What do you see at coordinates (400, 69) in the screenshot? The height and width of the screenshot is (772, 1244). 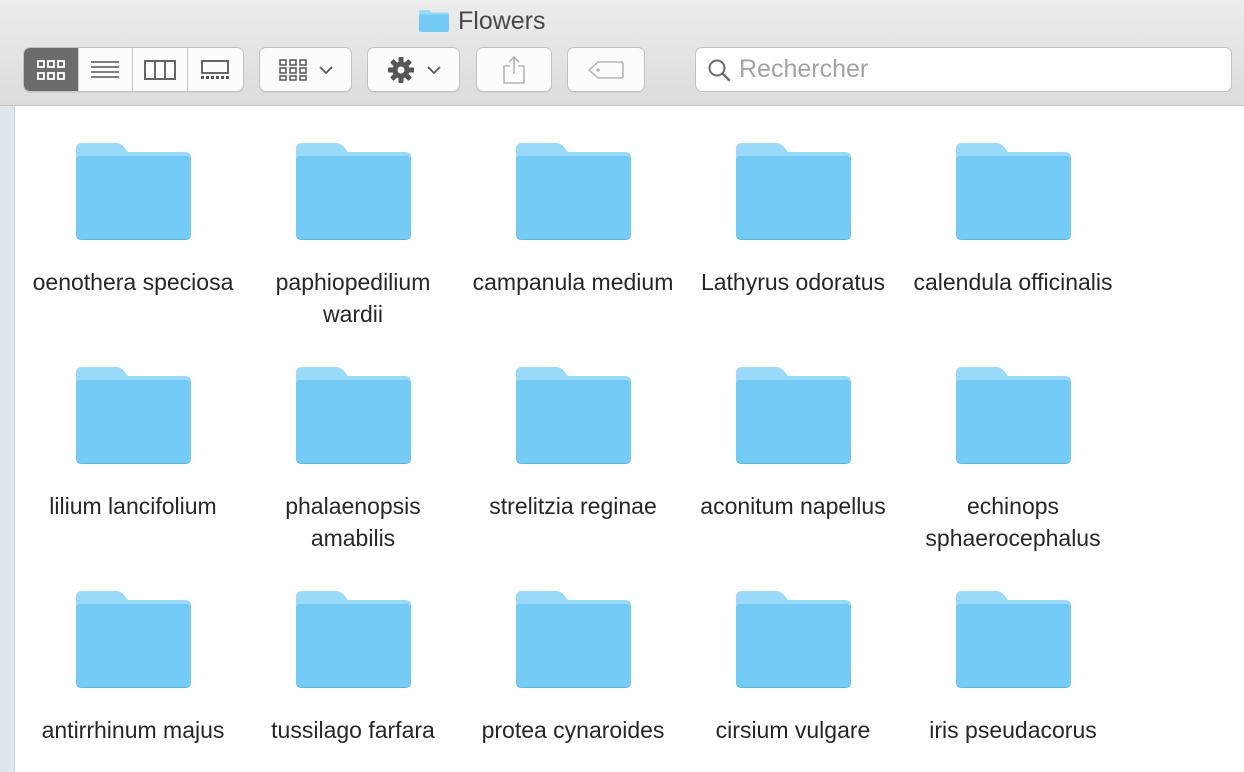 I see `gear-icon` at bounding box center [400, 69].